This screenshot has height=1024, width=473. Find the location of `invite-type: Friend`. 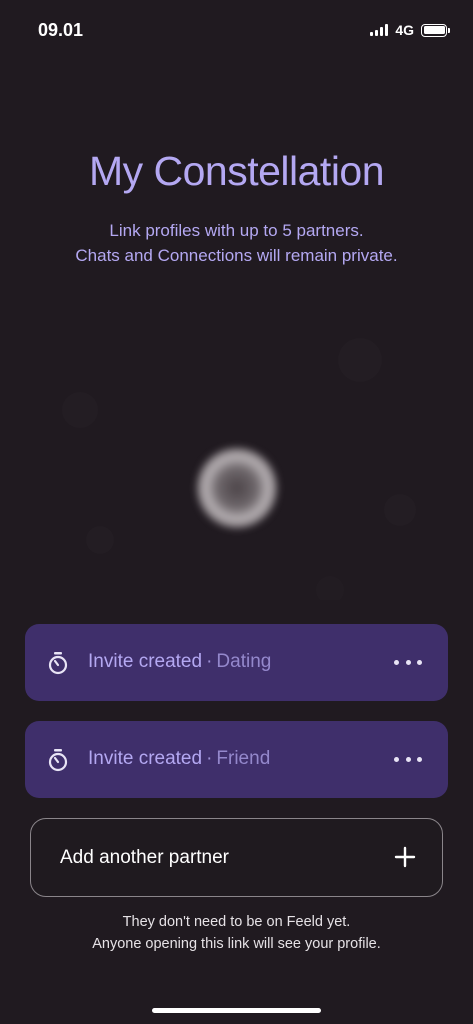

invite-type: Friend is located at coordinates (243, 758).